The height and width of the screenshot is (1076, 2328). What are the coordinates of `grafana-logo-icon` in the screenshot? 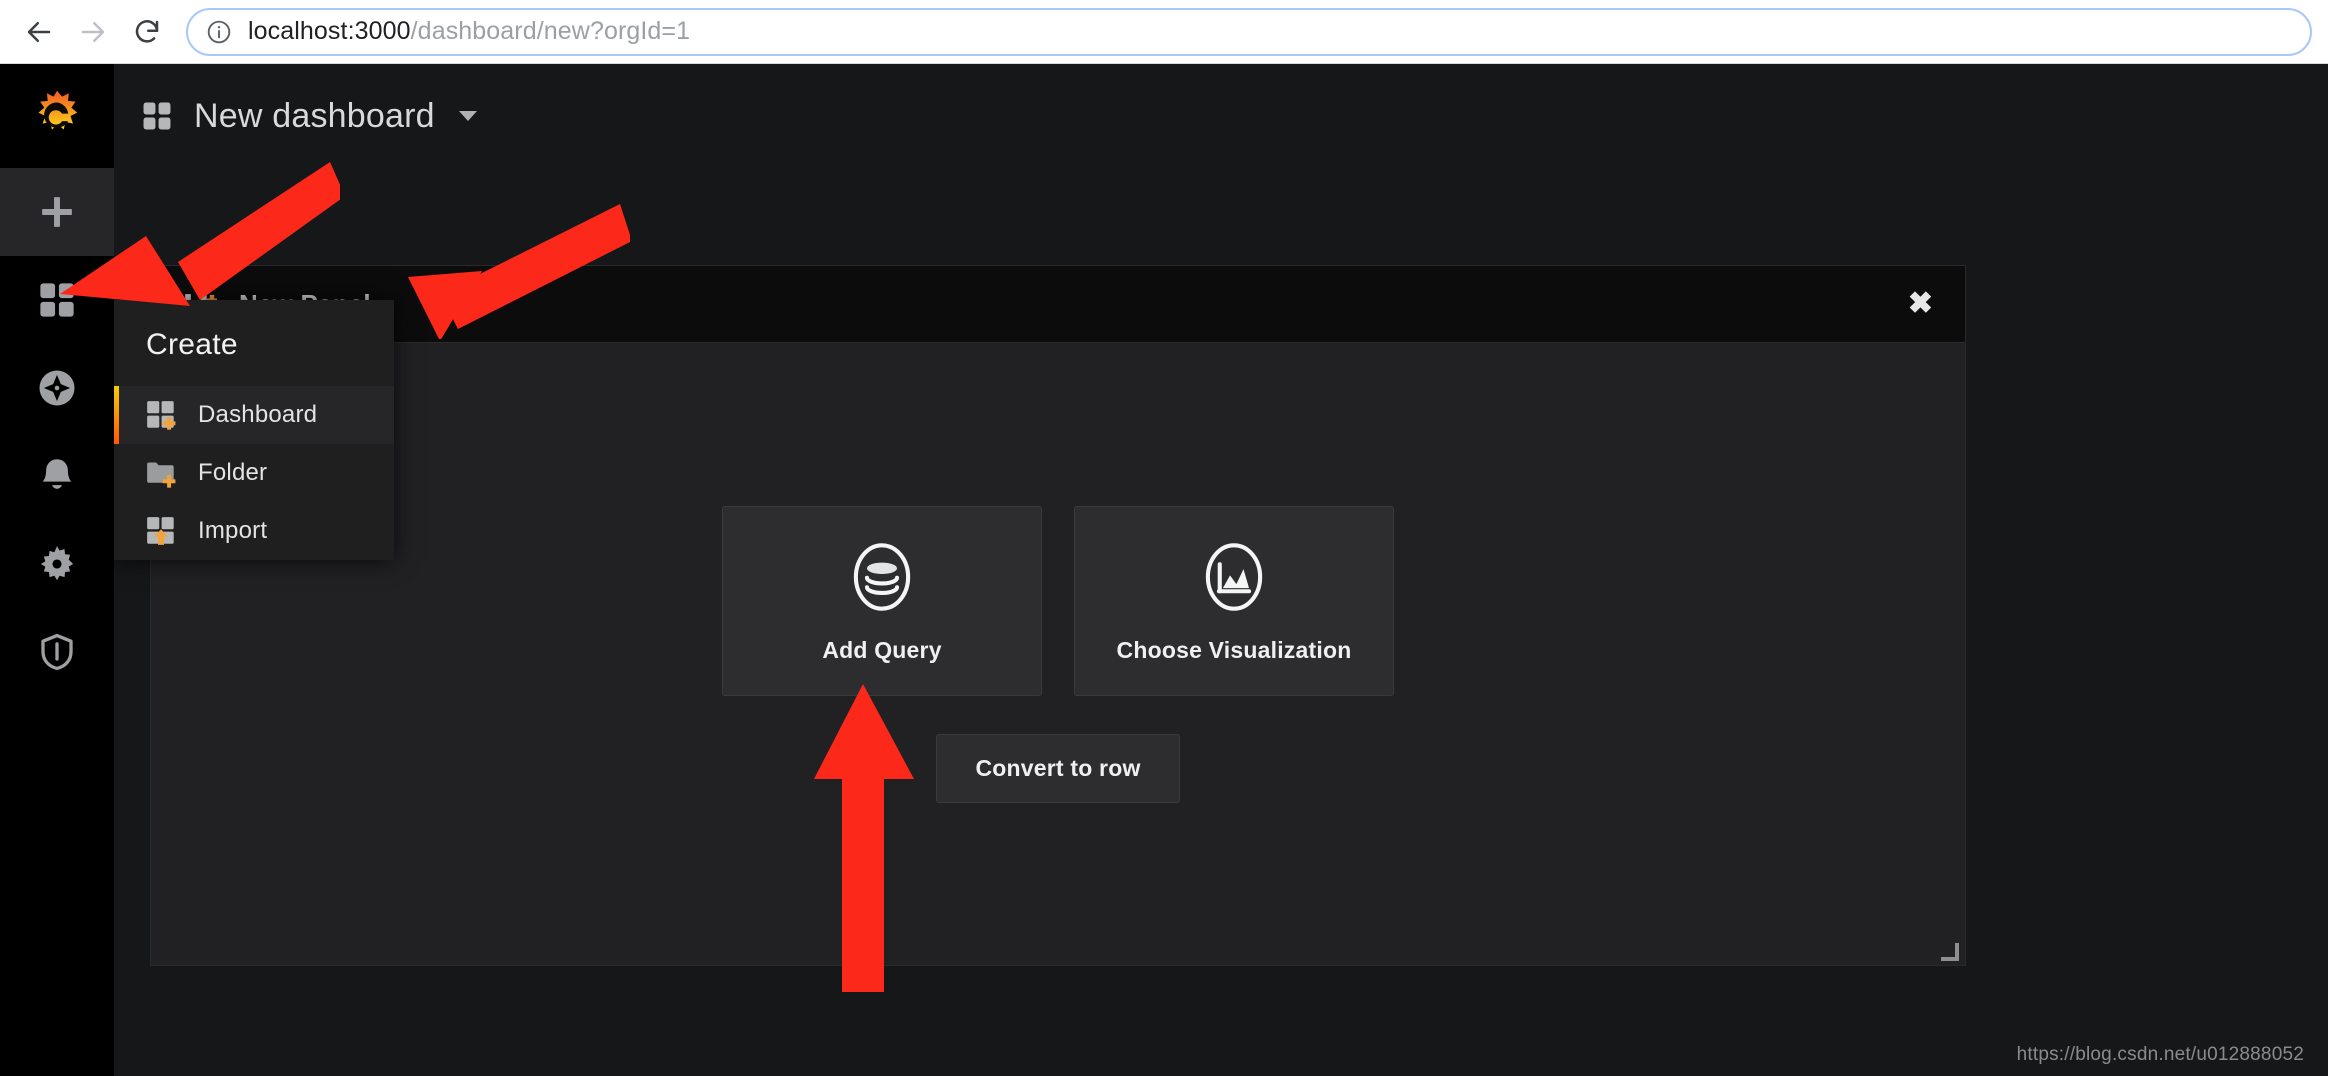 It's located at (58, 110).